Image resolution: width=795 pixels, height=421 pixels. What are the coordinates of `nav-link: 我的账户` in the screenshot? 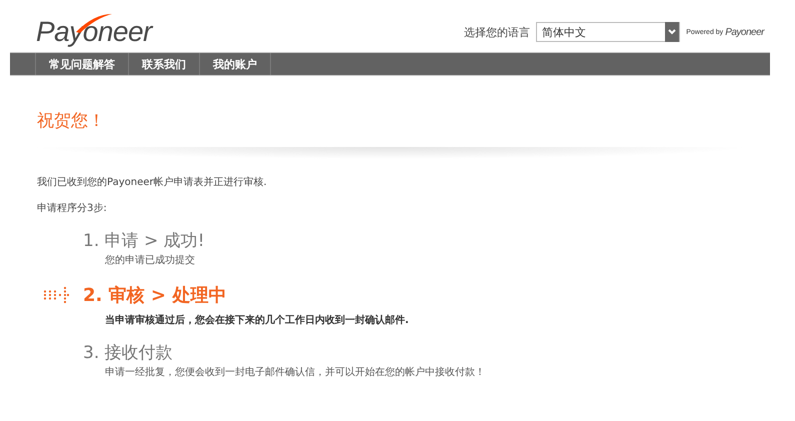 It's located at (235, 64).